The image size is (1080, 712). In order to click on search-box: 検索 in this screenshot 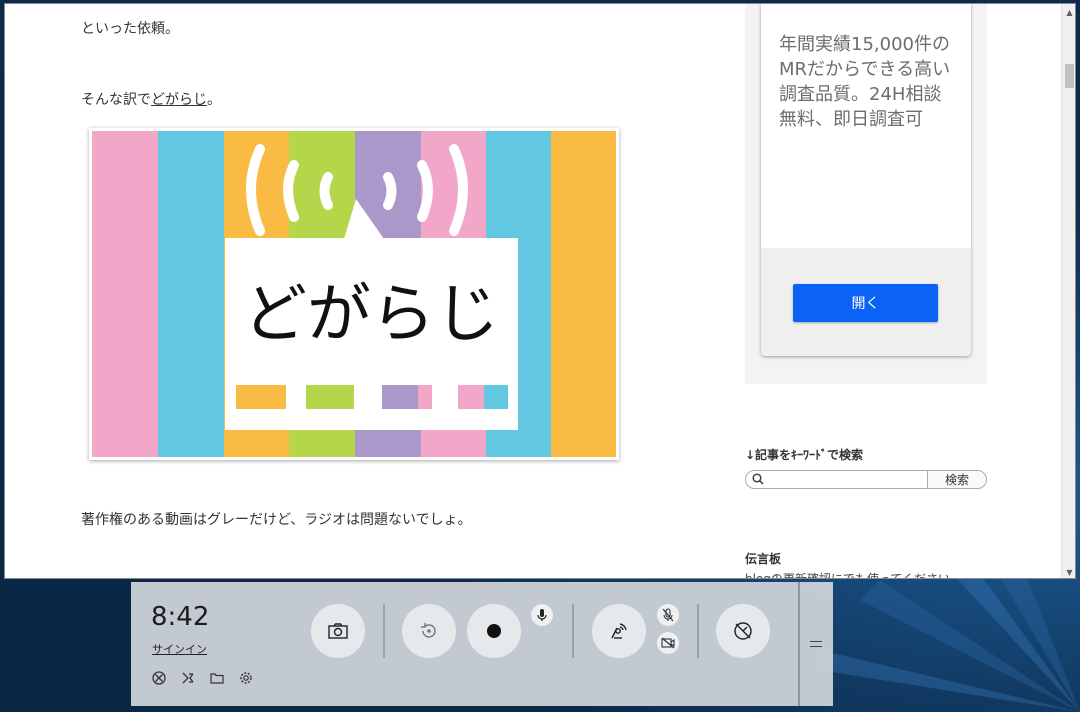, I will do `click(866, 479)`.